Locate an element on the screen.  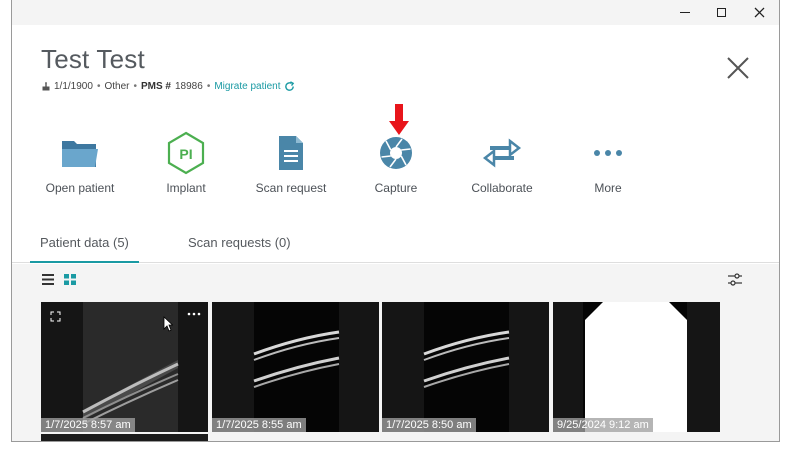
maximize-icon is located at coordinates (721, 12).